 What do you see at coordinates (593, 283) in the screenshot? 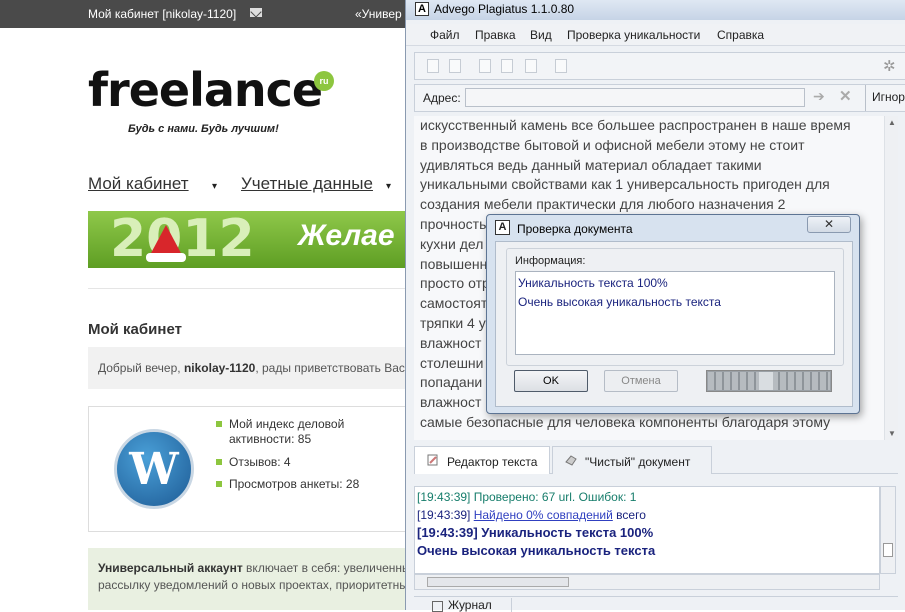
I see `info-line-uniqueness: Уникальность текста 100%` at bounding box center [593, 283].